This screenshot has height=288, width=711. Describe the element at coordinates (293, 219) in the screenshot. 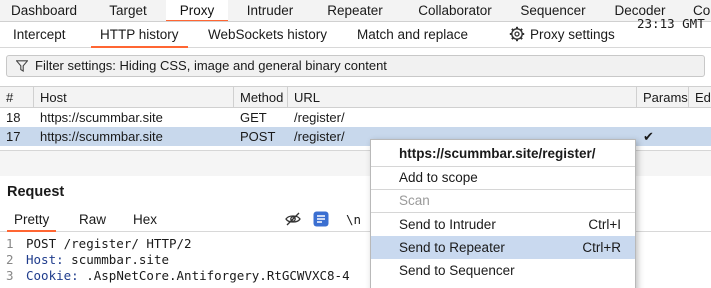

I see `hide-non-printable-eye-icon` at that location.